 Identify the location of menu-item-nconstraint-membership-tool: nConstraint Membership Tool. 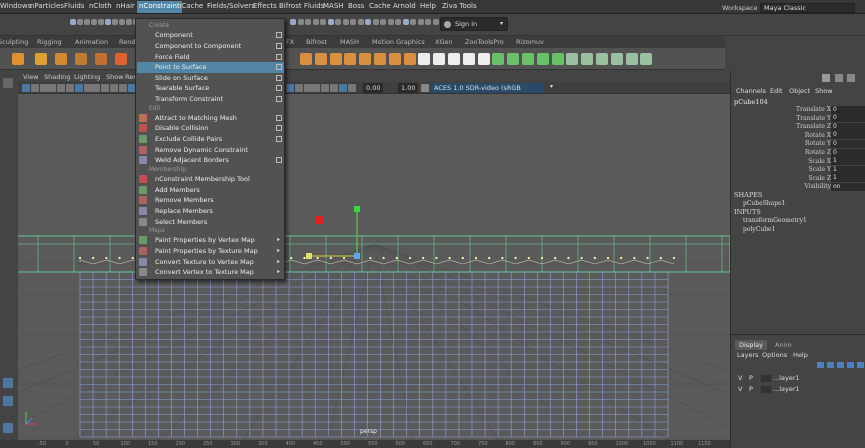
(210, 179).